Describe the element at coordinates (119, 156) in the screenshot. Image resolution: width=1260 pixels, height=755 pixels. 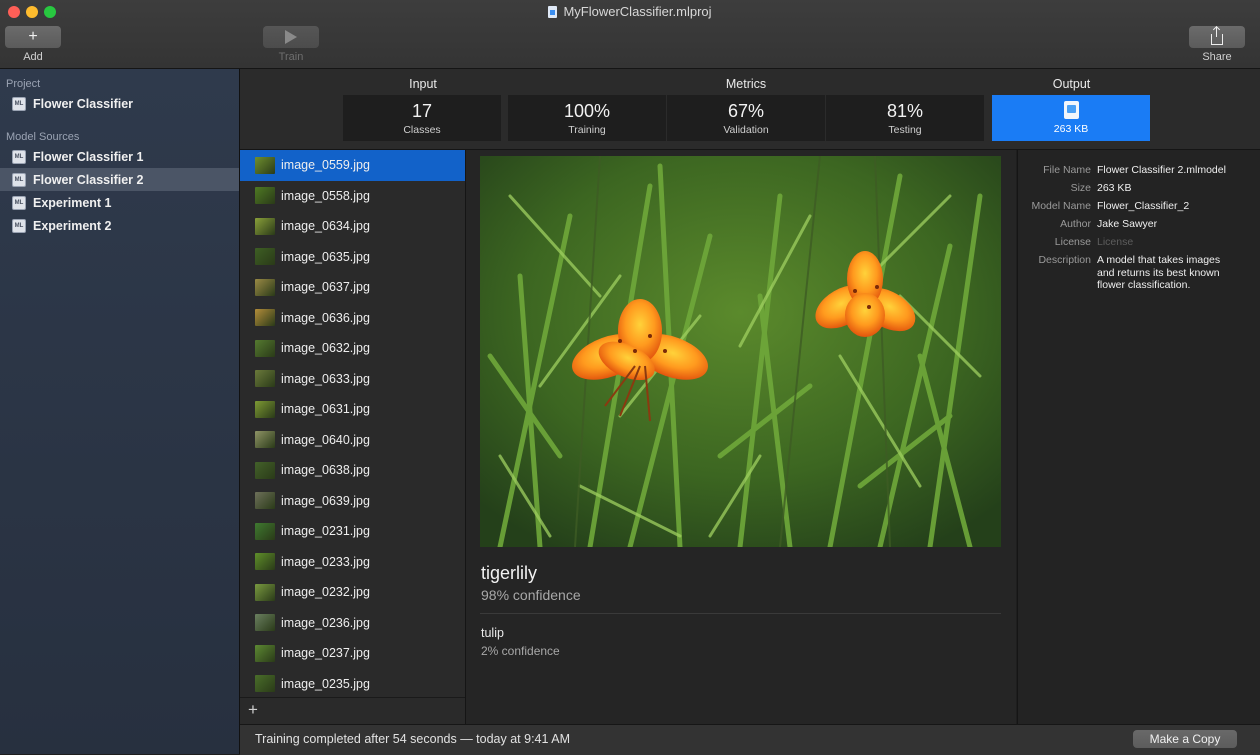
I see `sidebar-item-flower-classifier-1: ML Flower Classifier 1` at that location.